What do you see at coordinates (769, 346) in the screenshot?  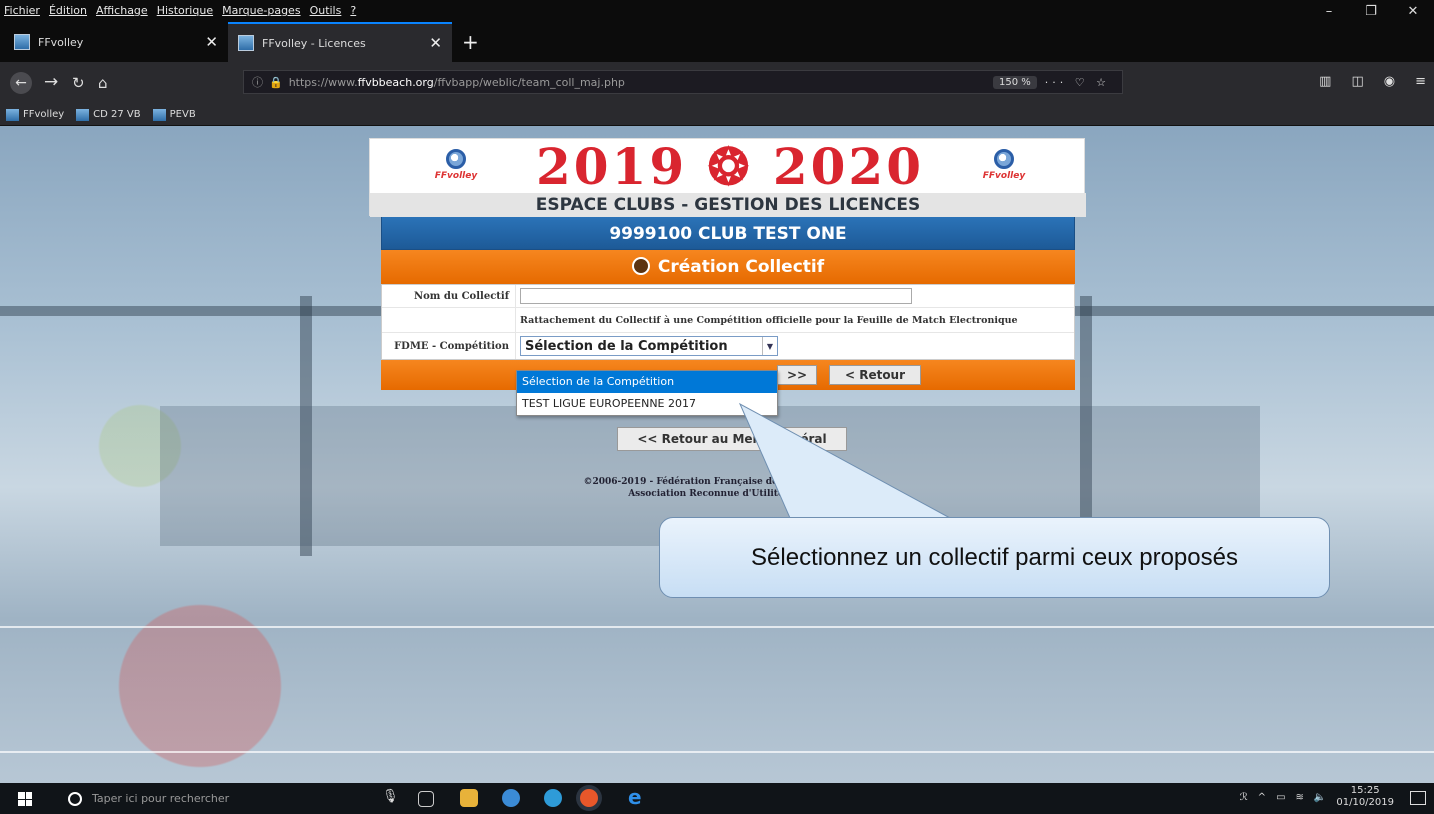 I see `chevron-down-icon: ▼` at bounding box center [769, 346].